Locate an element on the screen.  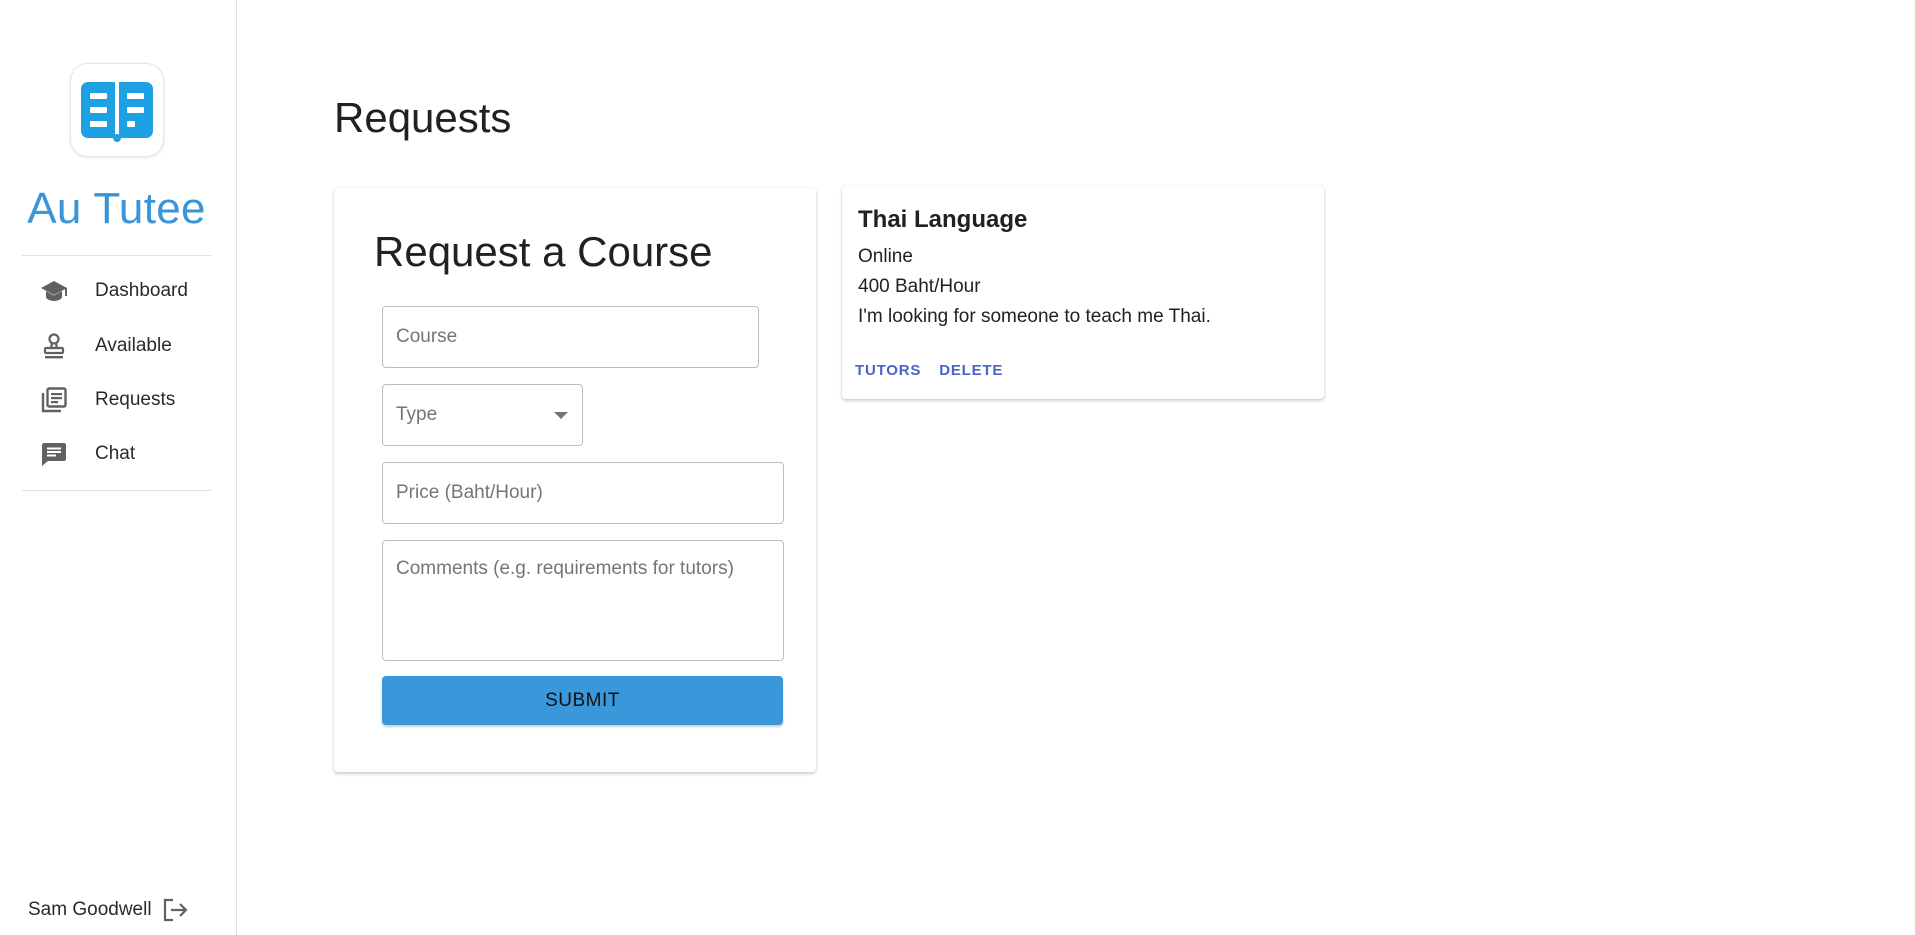
price-field is located at coordinates (583, 493).